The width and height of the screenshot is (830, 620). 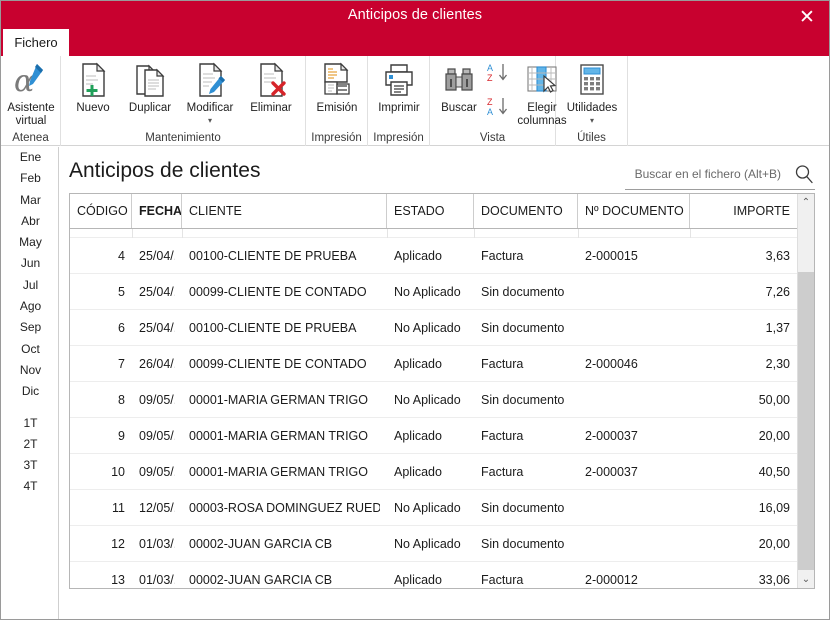 I want to click on sidebar-quarter-2t: 2T, so click(x=30, y=444).